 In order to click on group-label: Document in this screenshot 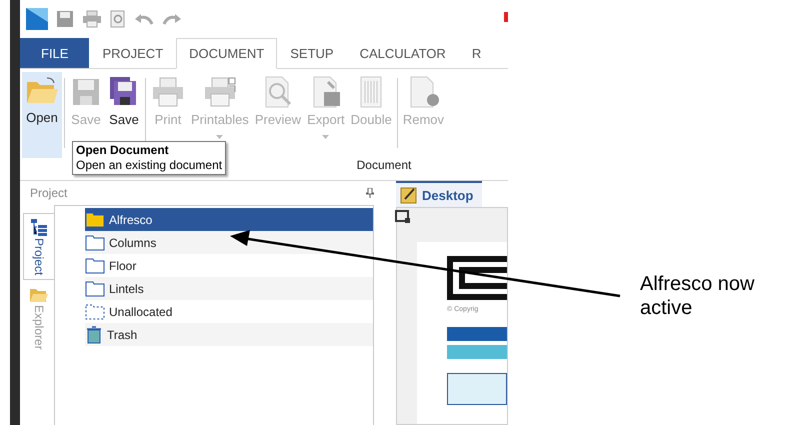, I will do `click(384, 165)`.